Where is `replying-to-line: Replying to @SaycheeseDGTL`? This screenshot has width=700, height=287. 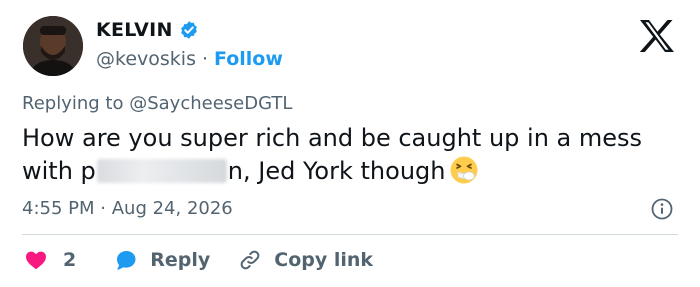
replying-to-line: Replying to @SaycheeseDGTL is located at coordinates (157, 103).